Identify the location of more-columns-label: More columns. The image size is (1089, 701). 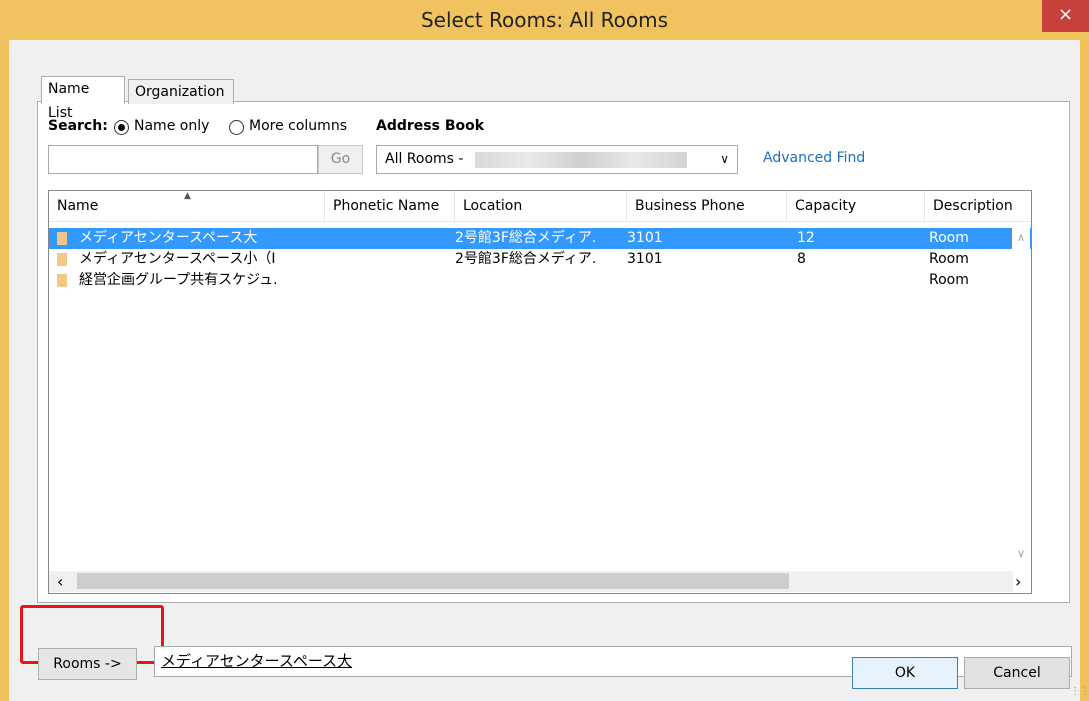
(298, 126).